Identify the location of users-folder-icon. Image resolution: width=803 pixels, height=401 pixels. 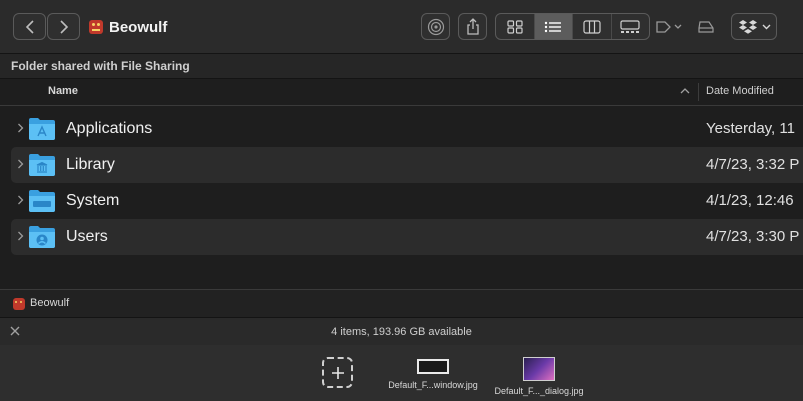
(42, 237).